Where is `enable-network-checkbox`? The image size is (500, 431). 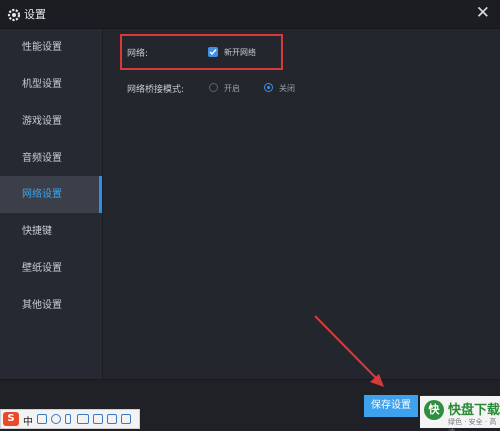
enable-network-checkbox is located at coordinates (213, 52).